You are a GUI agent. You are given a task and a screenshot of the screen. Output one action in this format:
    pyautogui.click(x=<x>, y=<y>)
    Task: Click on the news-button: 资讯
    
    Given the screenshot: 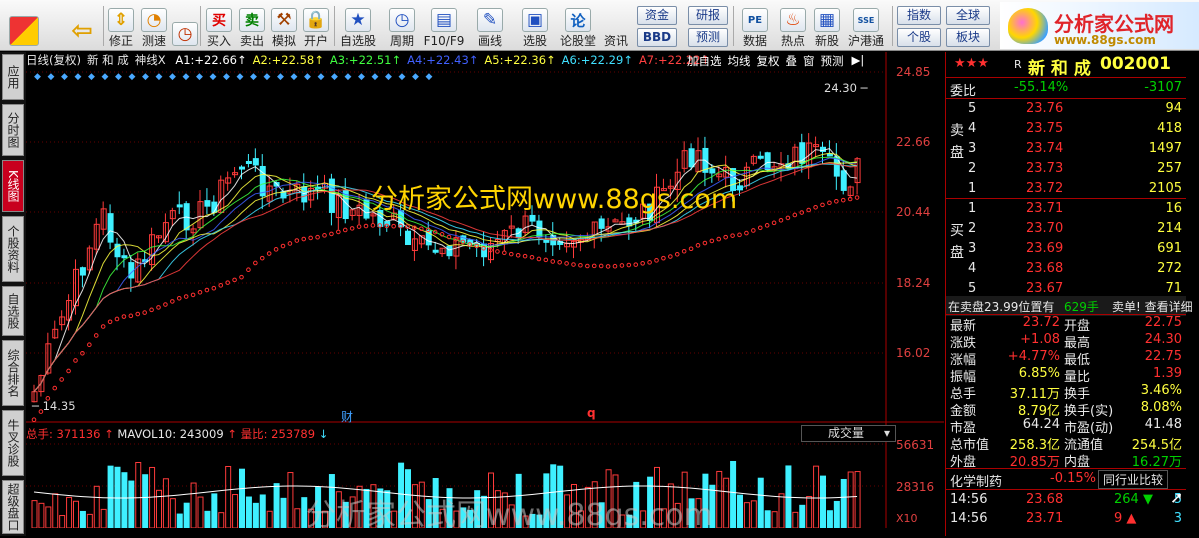 What is the action you would take?
    pyautogui.click(x=616, y=26)
    